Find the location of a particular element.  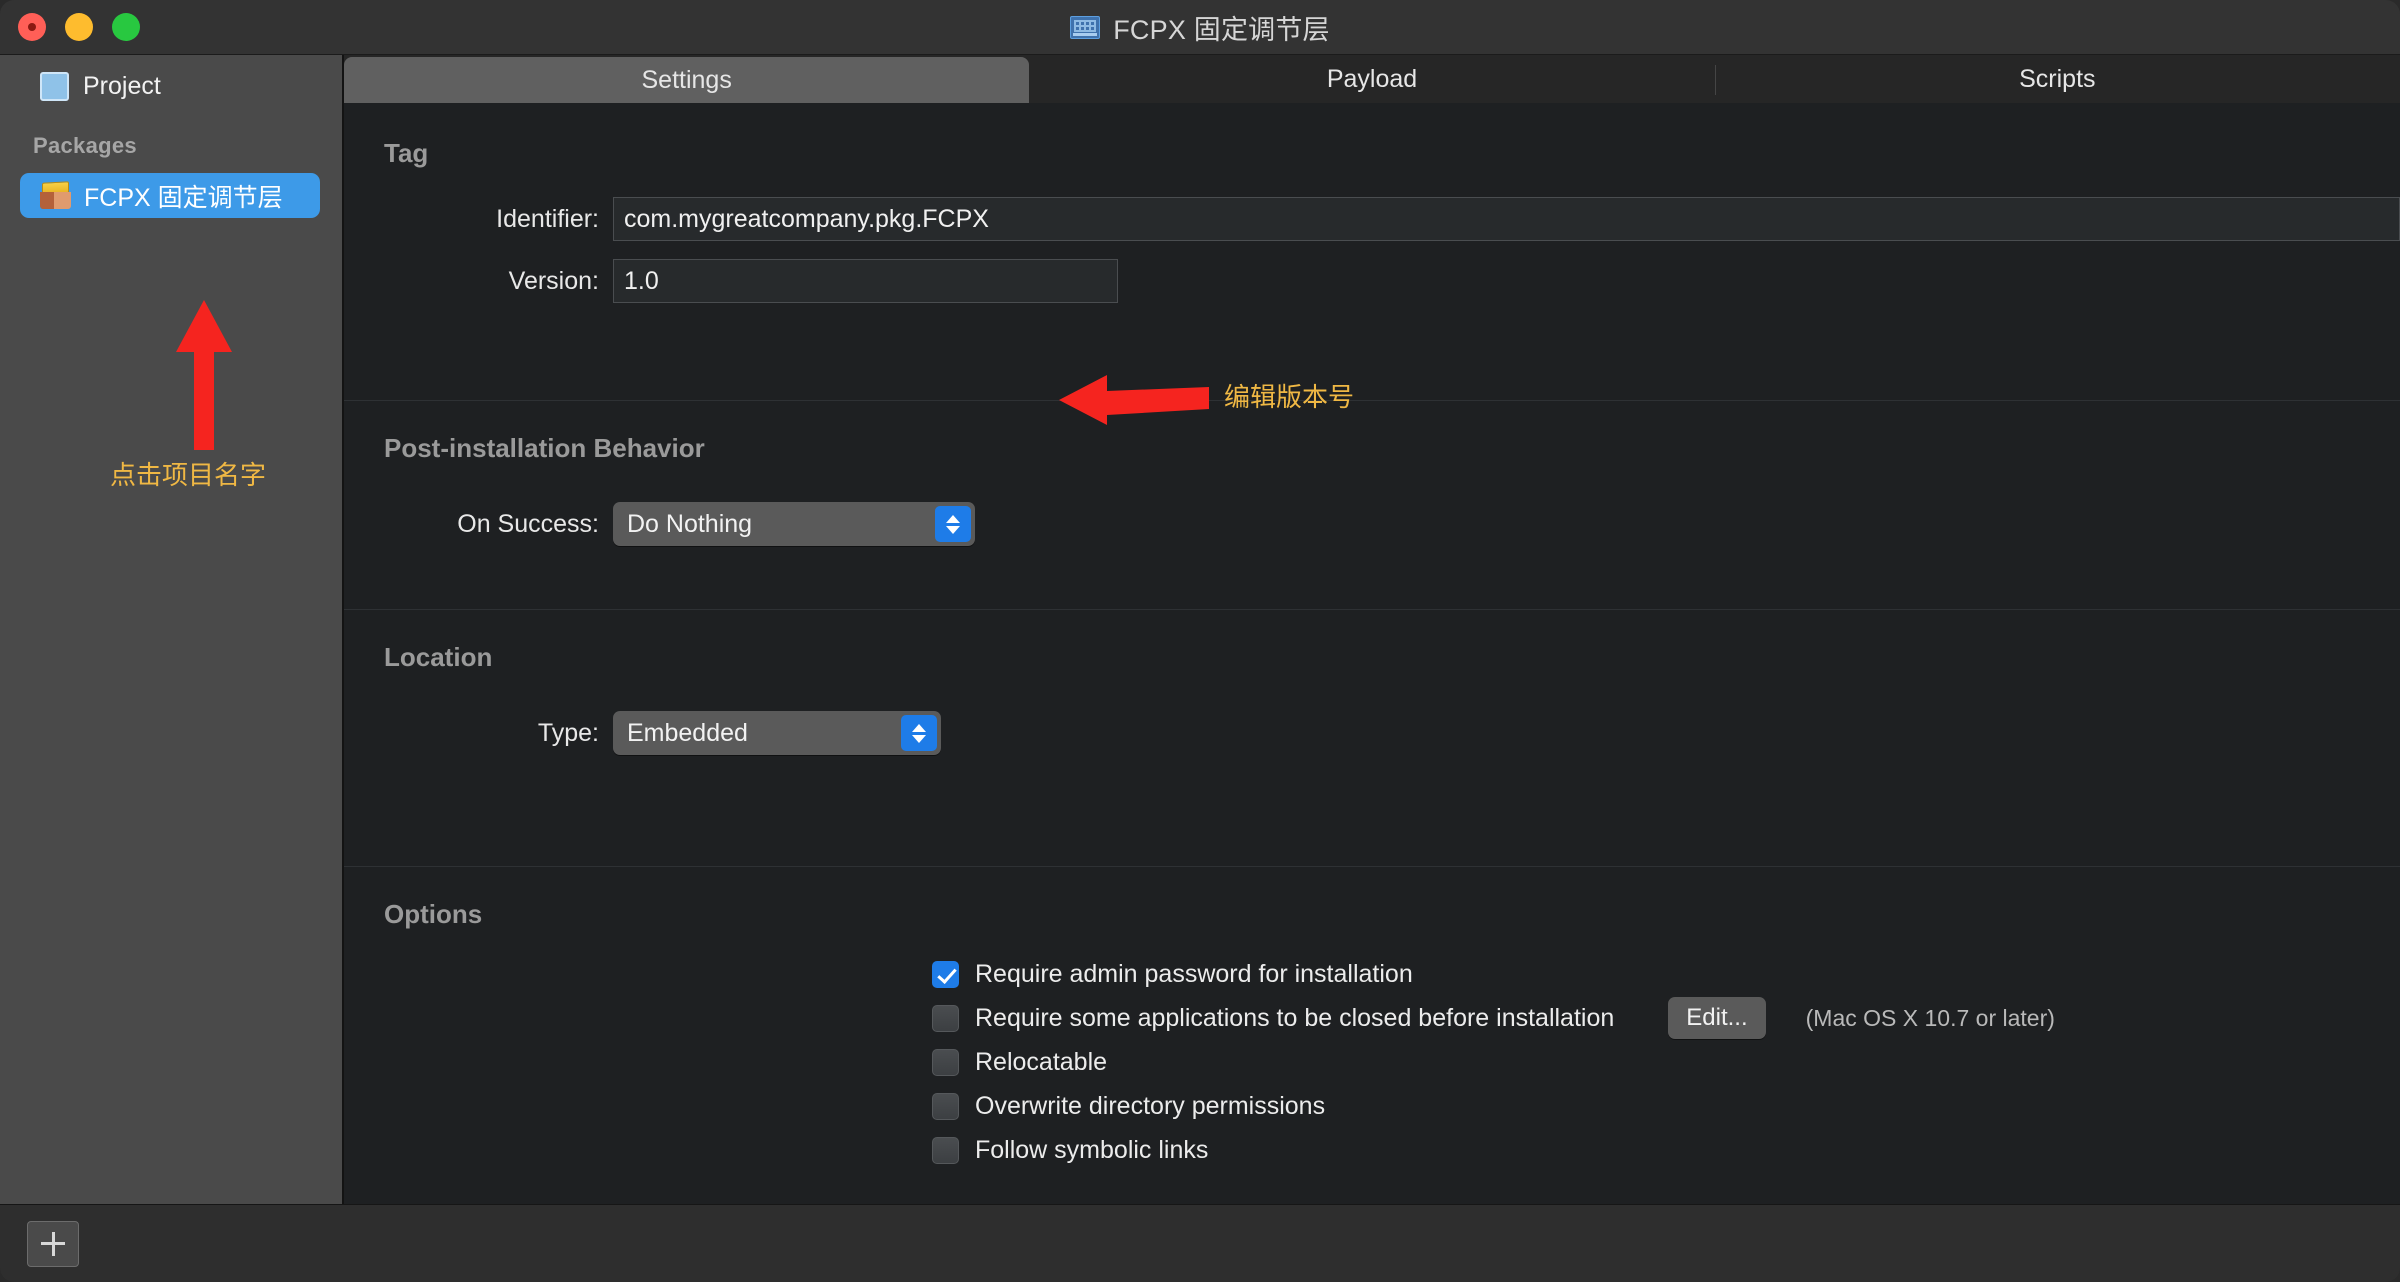

option-row: Overwrite directory permissions is located at coordinates (1666, 1106).